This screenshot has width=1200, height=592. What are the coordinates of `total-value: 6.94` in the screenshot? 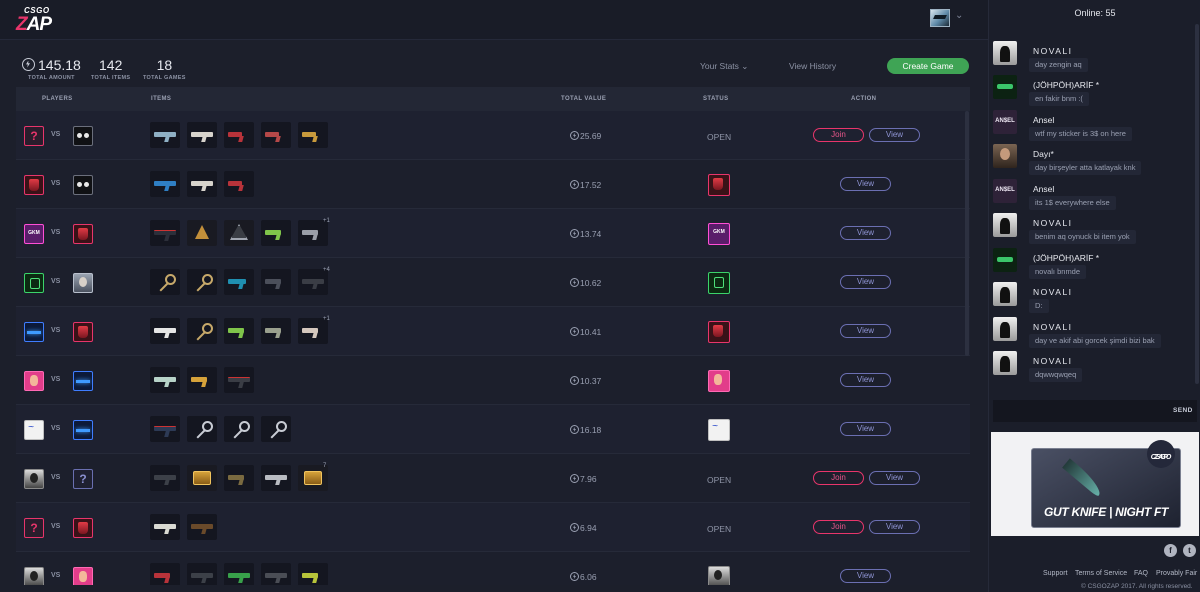 It's located at (583, 528).